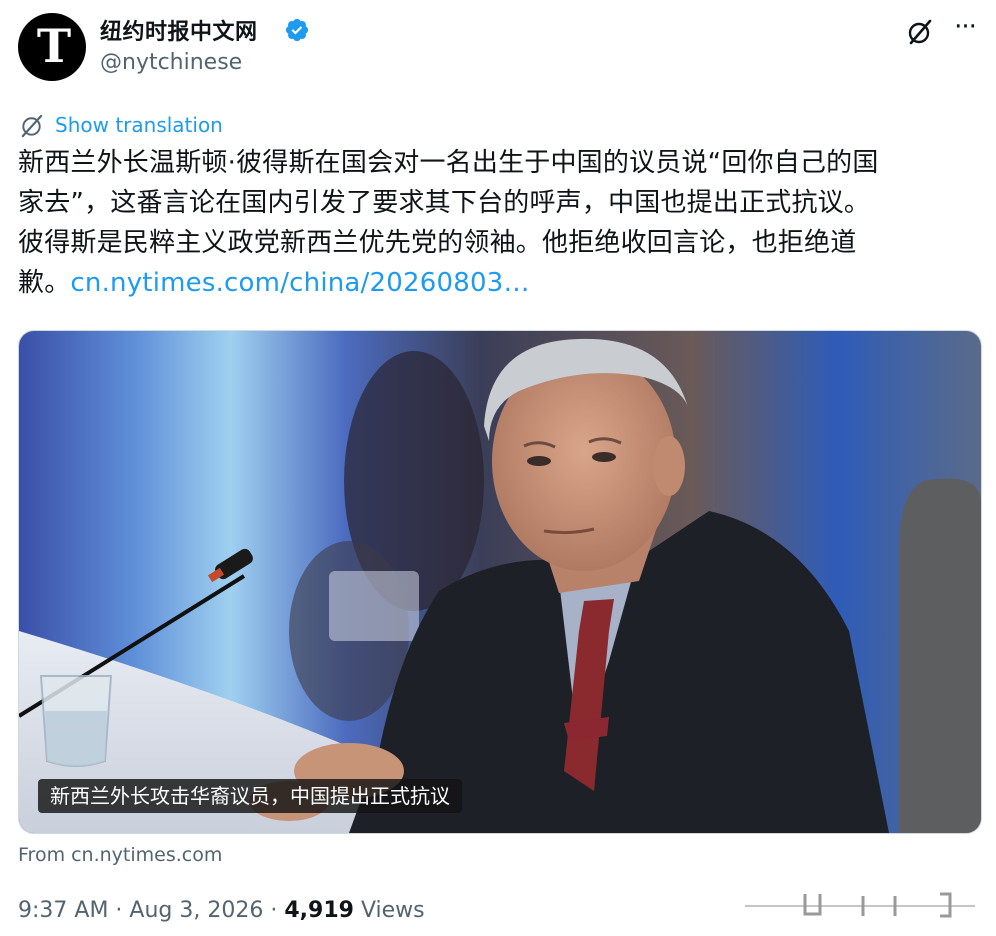 This screenshot has height=936, width=996. I want to click on tweet-meta: 9:37 AM · Aug 3, 2026 · 4,919 Views, so click(221, 910).